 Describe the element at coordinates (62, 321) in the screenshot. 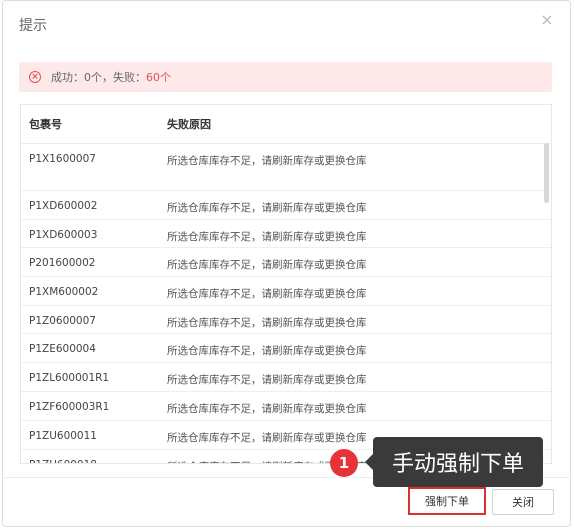

I see `package-code: P1Z0600007` at that location.